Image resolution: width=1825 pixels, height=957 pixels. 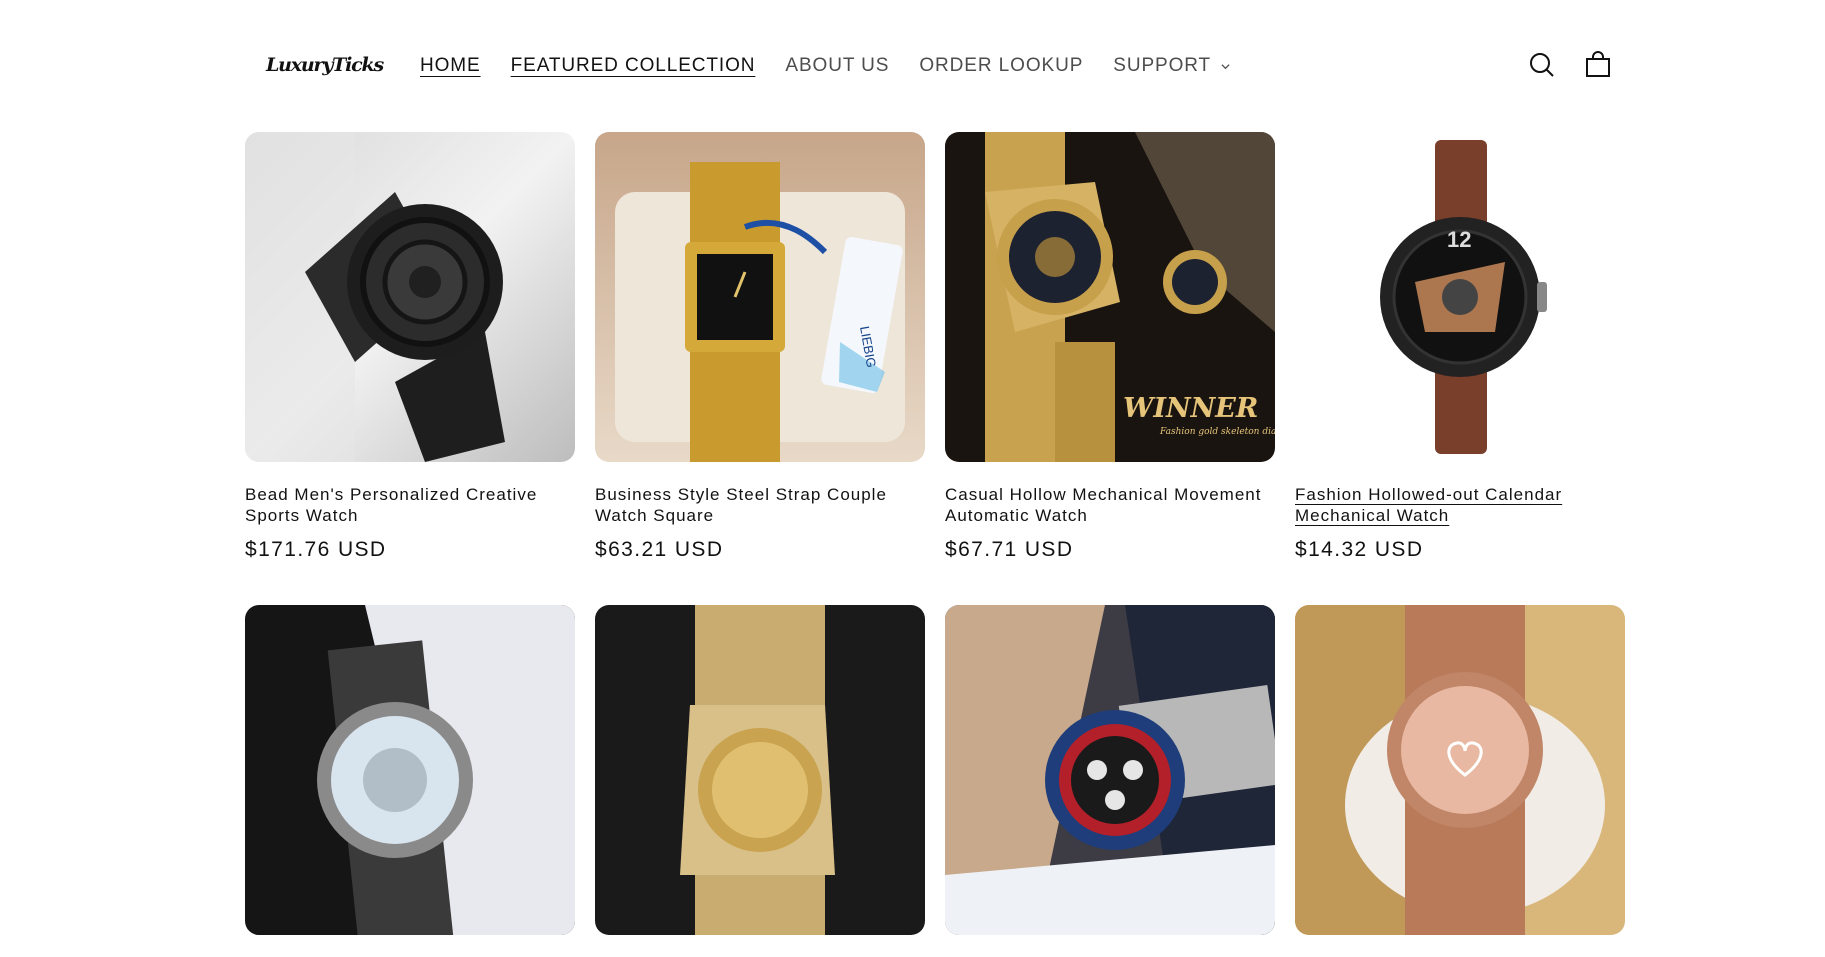 I want to click on product-image: WINNER Fashion gold skeleton dial, so click(x=1110, y=297).